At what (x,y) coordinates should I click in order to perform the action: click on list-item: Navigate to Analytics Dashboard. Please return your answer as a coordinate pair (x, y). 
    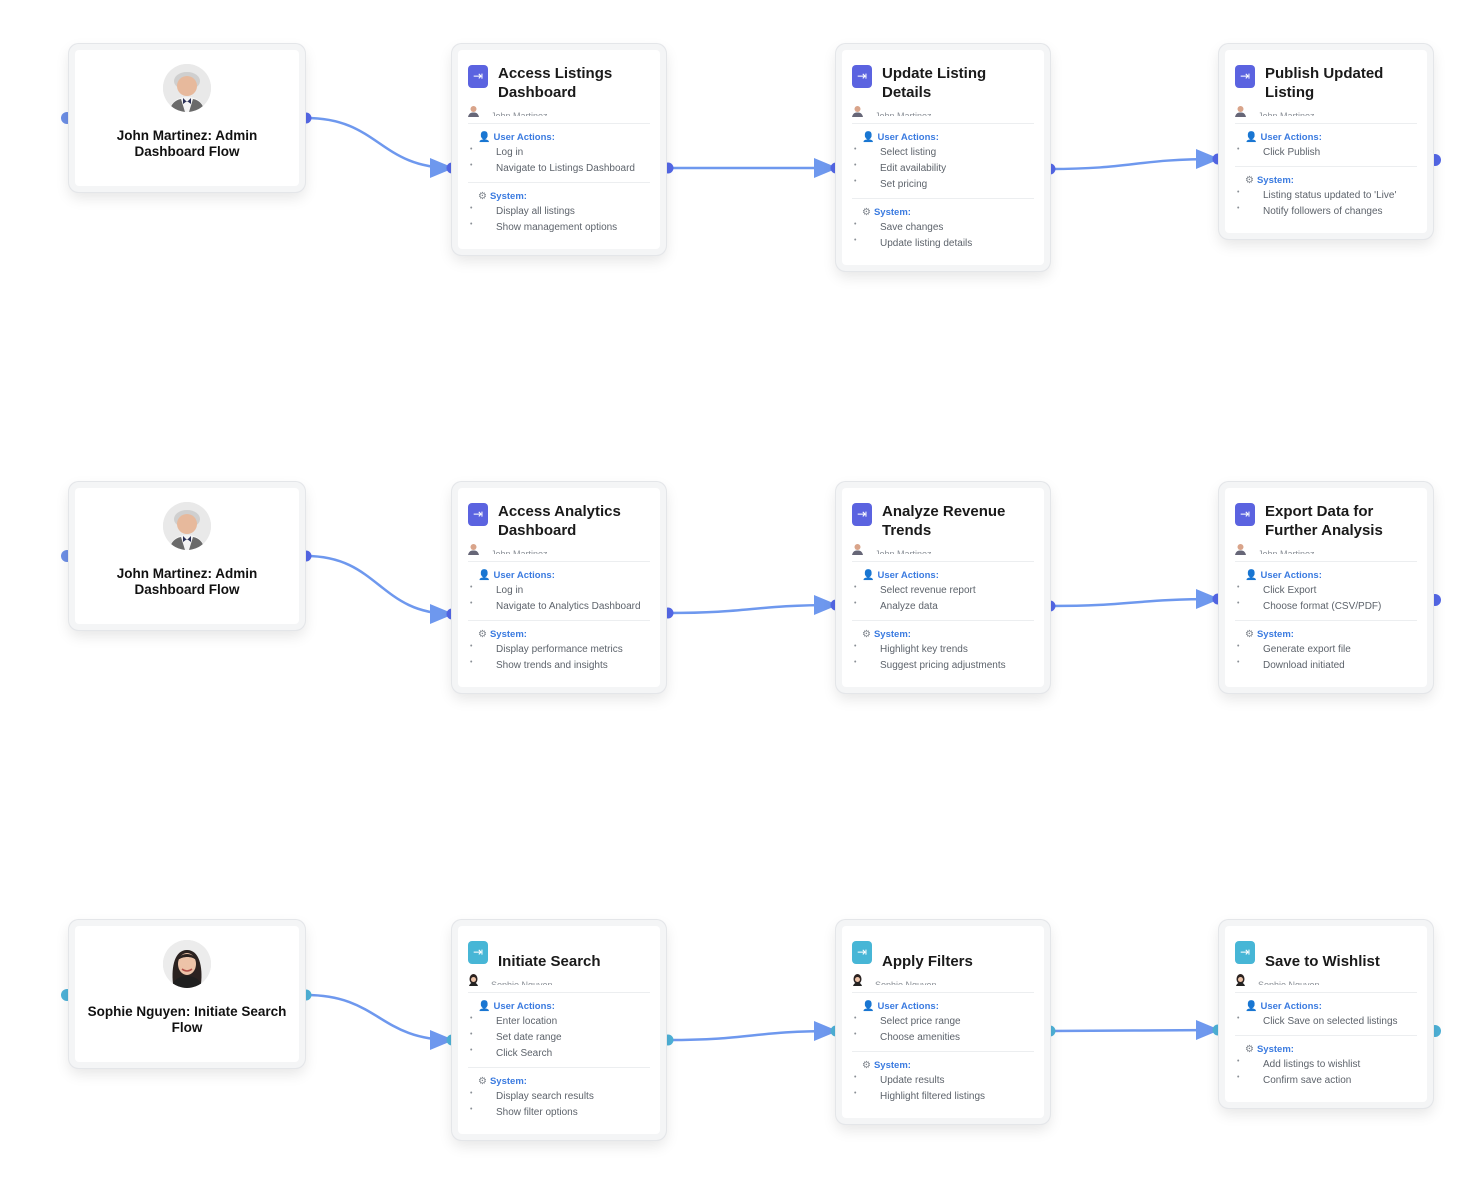
    Looking at the image, I should click on (560, 605).